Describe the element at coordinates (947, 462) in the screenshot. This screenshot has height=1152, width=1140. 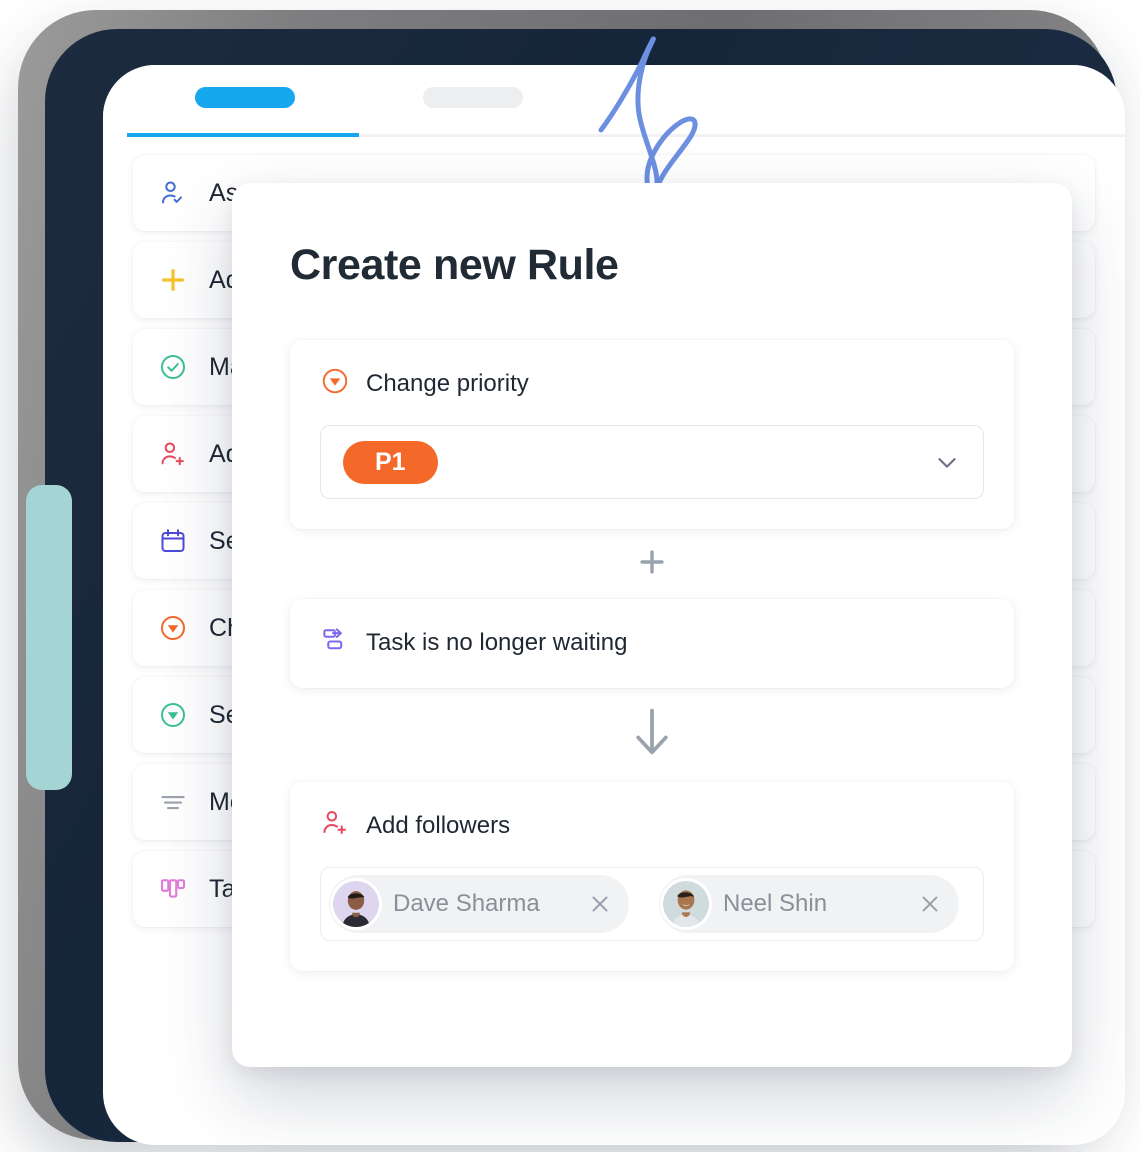
I see `chevron-down-icon` at that location.